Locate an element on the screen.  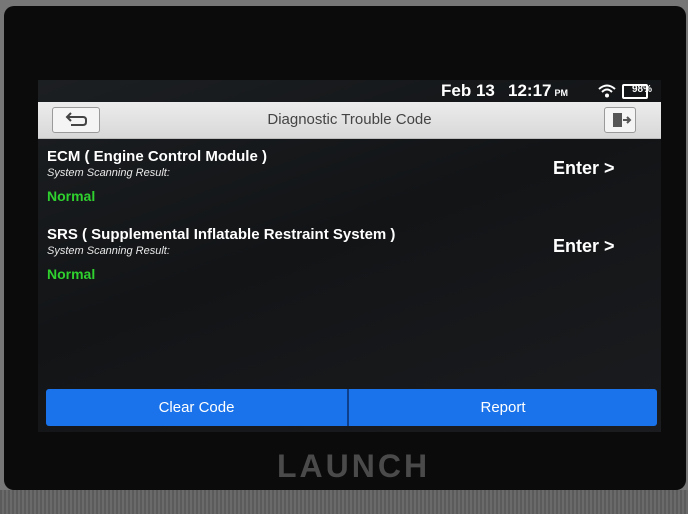
status-date: Feb 13 is located at coordinates (468, 90).